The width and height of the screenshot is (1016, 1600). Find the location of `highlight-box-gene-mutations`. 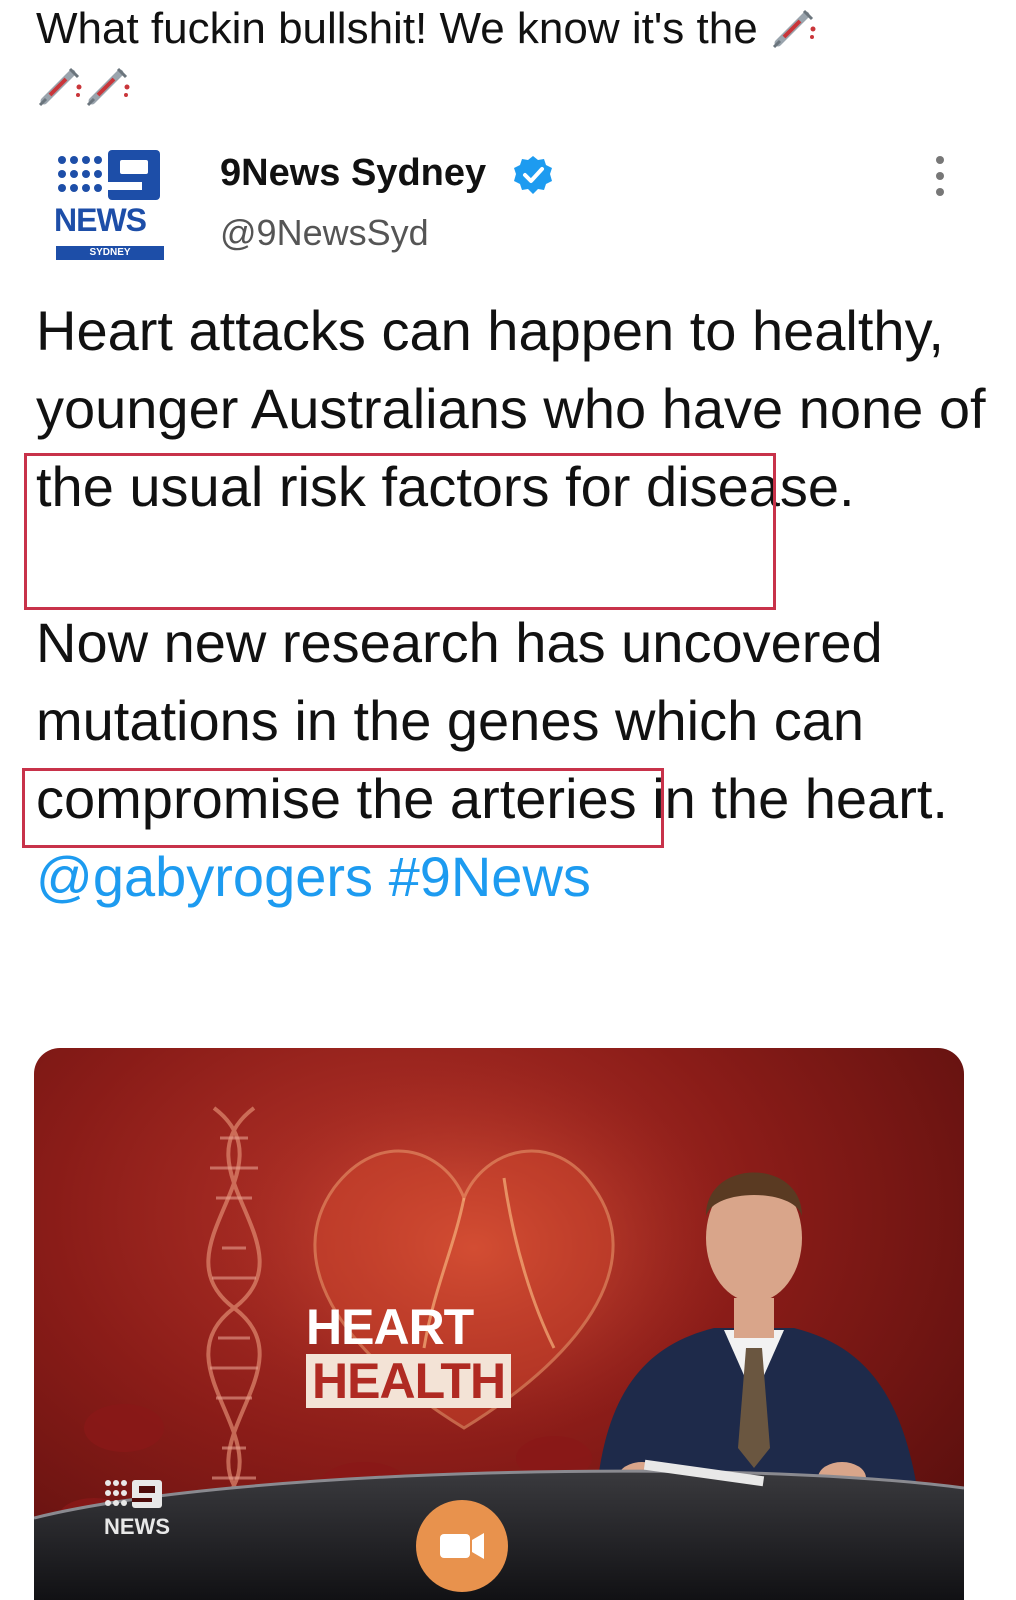

highlight-box-gene-mutations is located at coordinates (343, 808).